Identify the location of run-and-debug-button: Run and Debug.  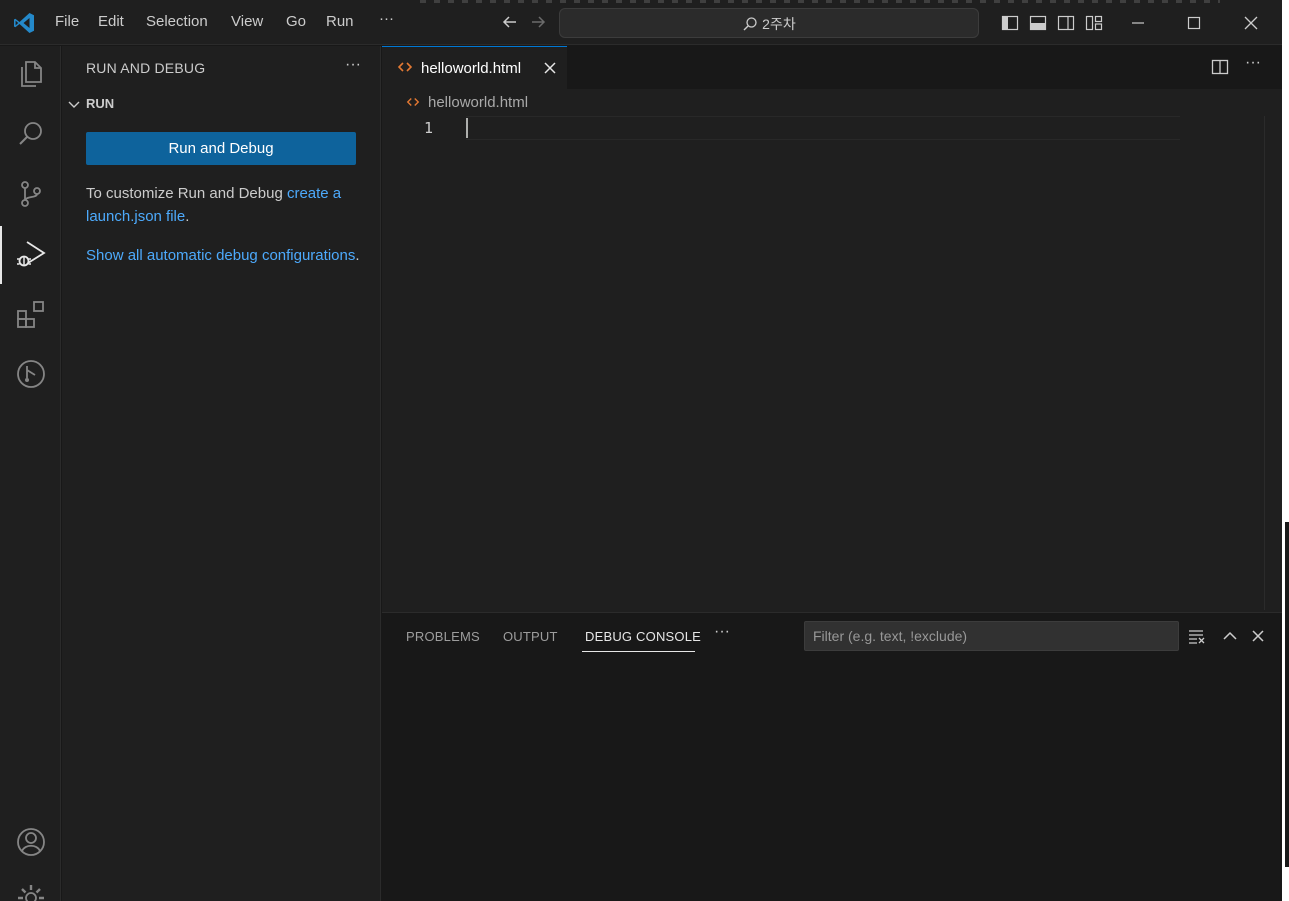
(221, 148).